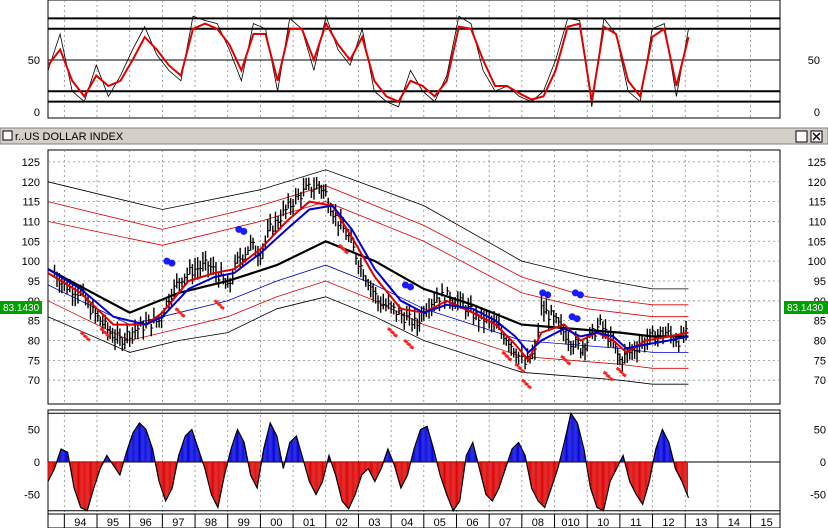 The height and width of the screenshot is (528, 828). What do you see at coordinates (472, 522) in the screenshot?
I see `x-tick-label: 06` at bounding box center [472, 522].